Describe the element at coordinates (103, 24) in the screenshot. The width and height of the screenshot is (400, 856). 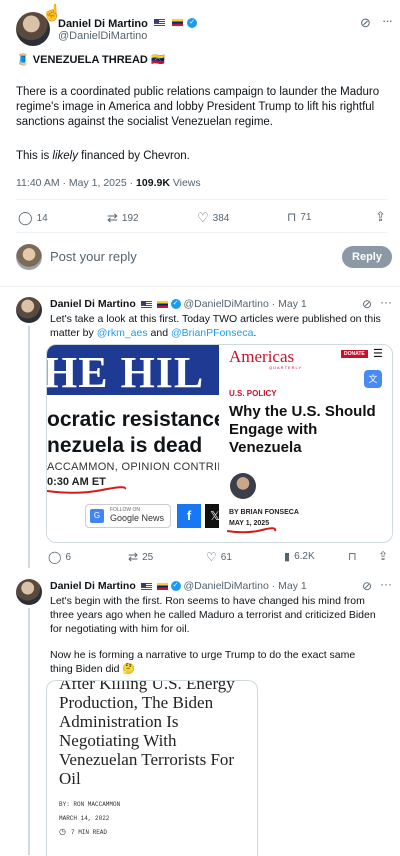
I see `author-name: Daniel Di Martino` at that location.